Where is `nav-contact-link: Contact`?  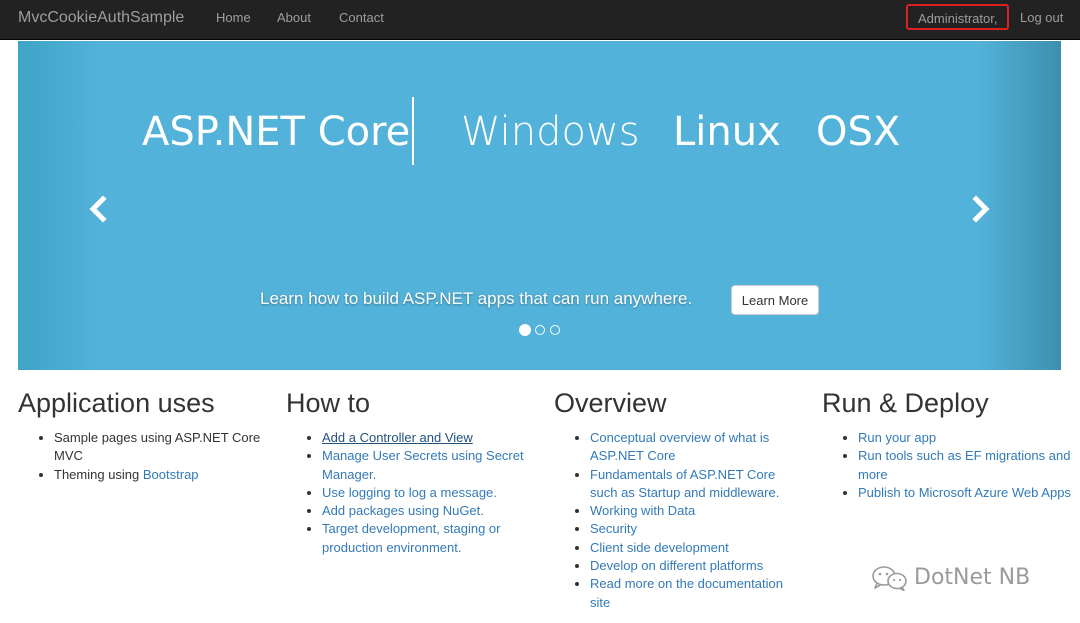 nav-contact-link: Contact is located at coordinates (361, 17).